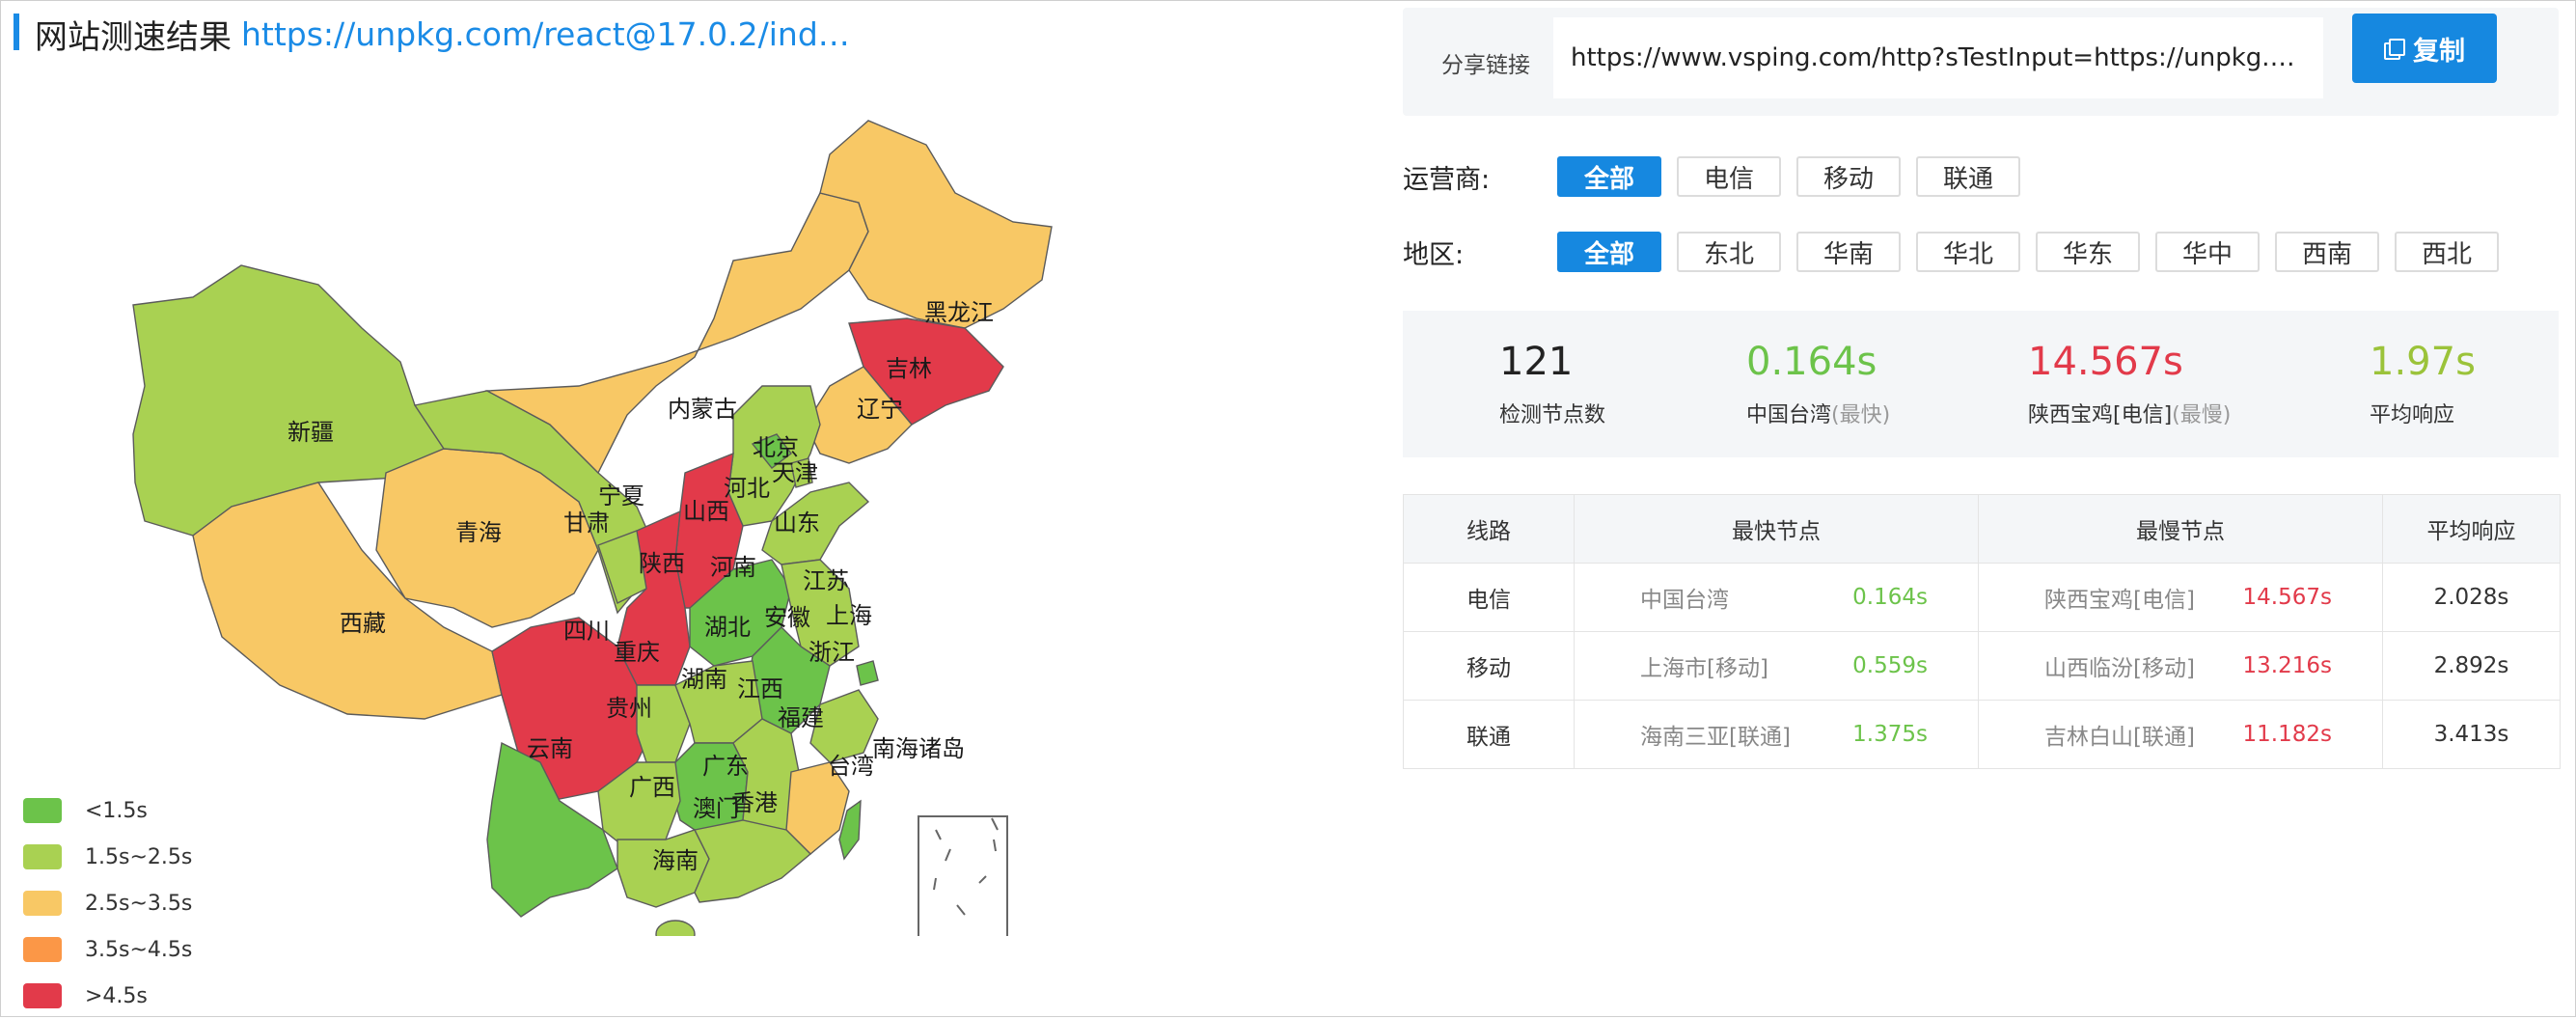 The width and height of the screenshot is (2576, 1019). I want to click on label-anhui: 安徽, so click(787, 618).